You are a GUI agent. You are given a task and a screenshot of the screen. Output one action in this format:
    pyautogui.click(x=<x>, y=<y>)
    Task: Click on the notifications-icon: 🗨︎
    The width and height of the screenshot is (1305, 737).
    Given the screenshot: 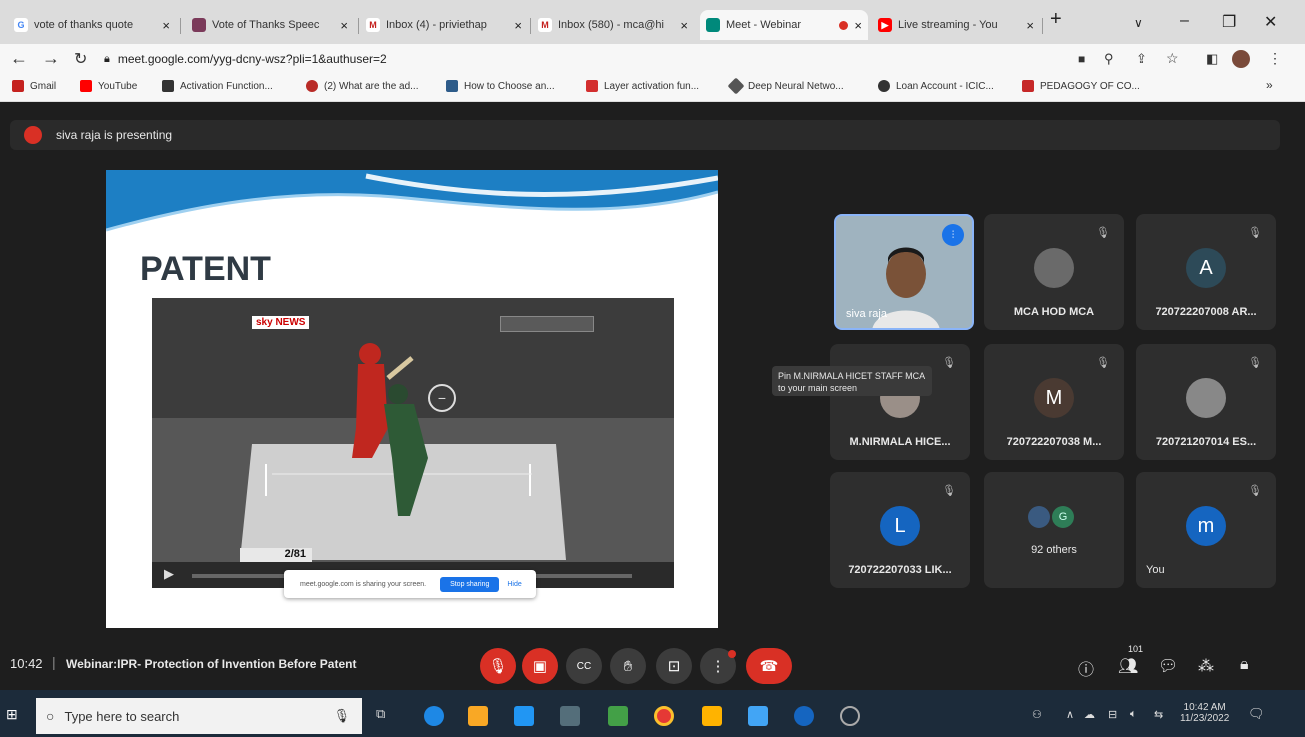 What is the action you would take?
    pyautogui.click(x=1256, y=714)
    